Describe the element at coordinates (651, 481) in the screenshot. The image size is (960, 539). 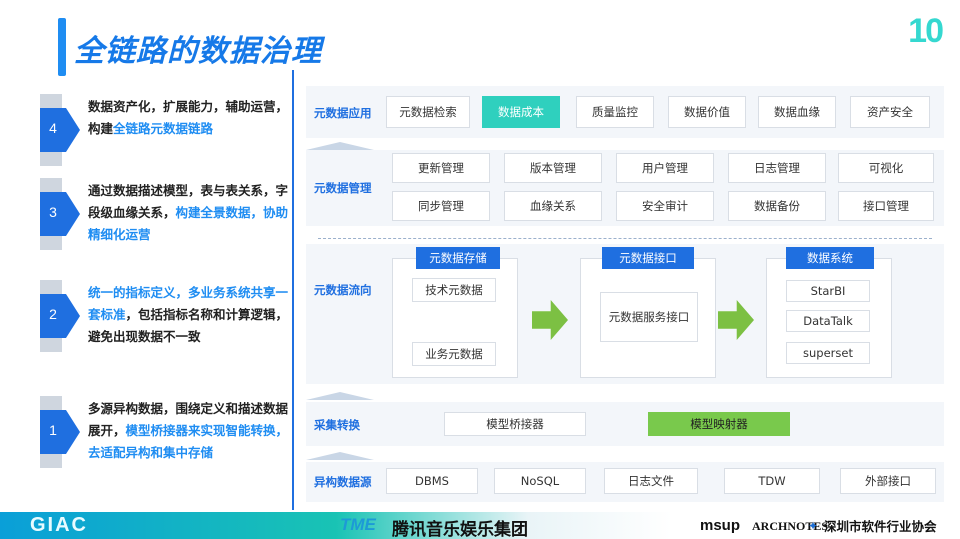
I see `source-item-logfile: 日志文件` at that location.